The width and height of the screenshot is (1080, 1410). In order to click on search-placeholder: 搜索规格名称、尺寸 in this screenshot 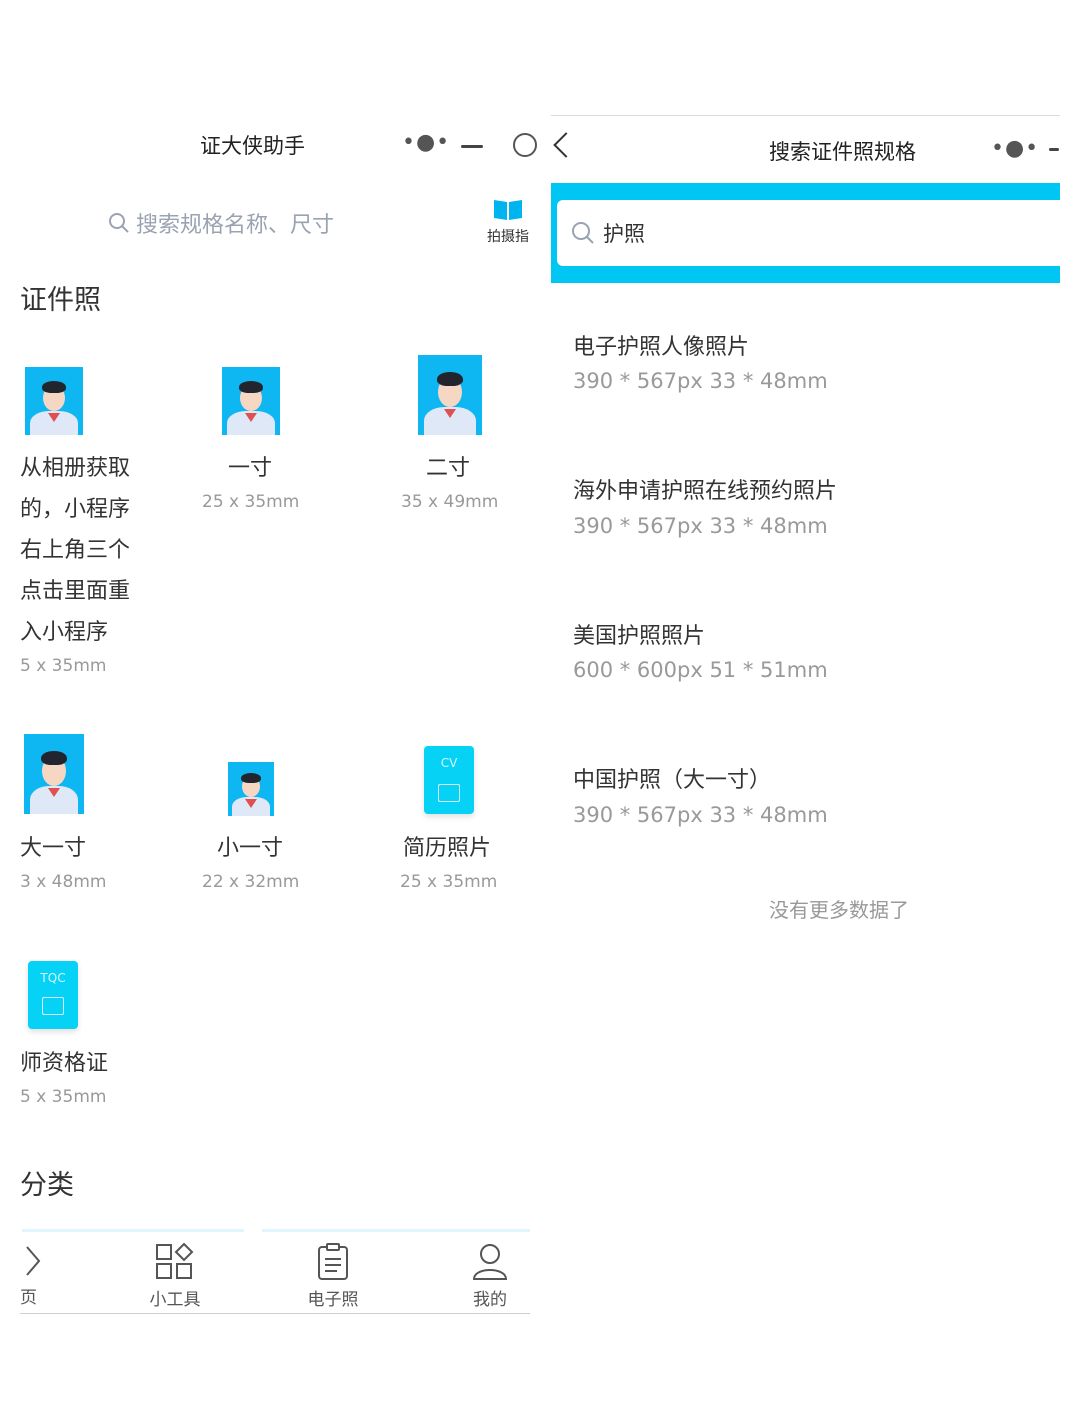, I will do `click(235, 225)`.